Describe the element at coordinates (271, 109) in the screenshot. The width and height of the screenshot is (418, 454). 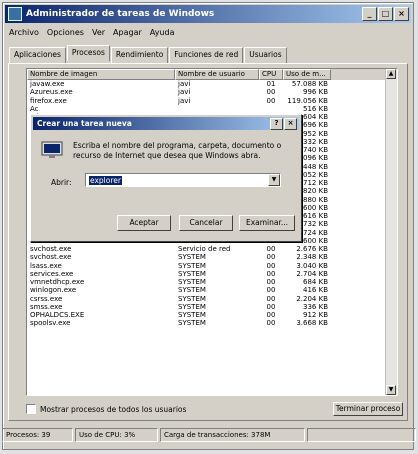
I see `cell-cpu` at that location.